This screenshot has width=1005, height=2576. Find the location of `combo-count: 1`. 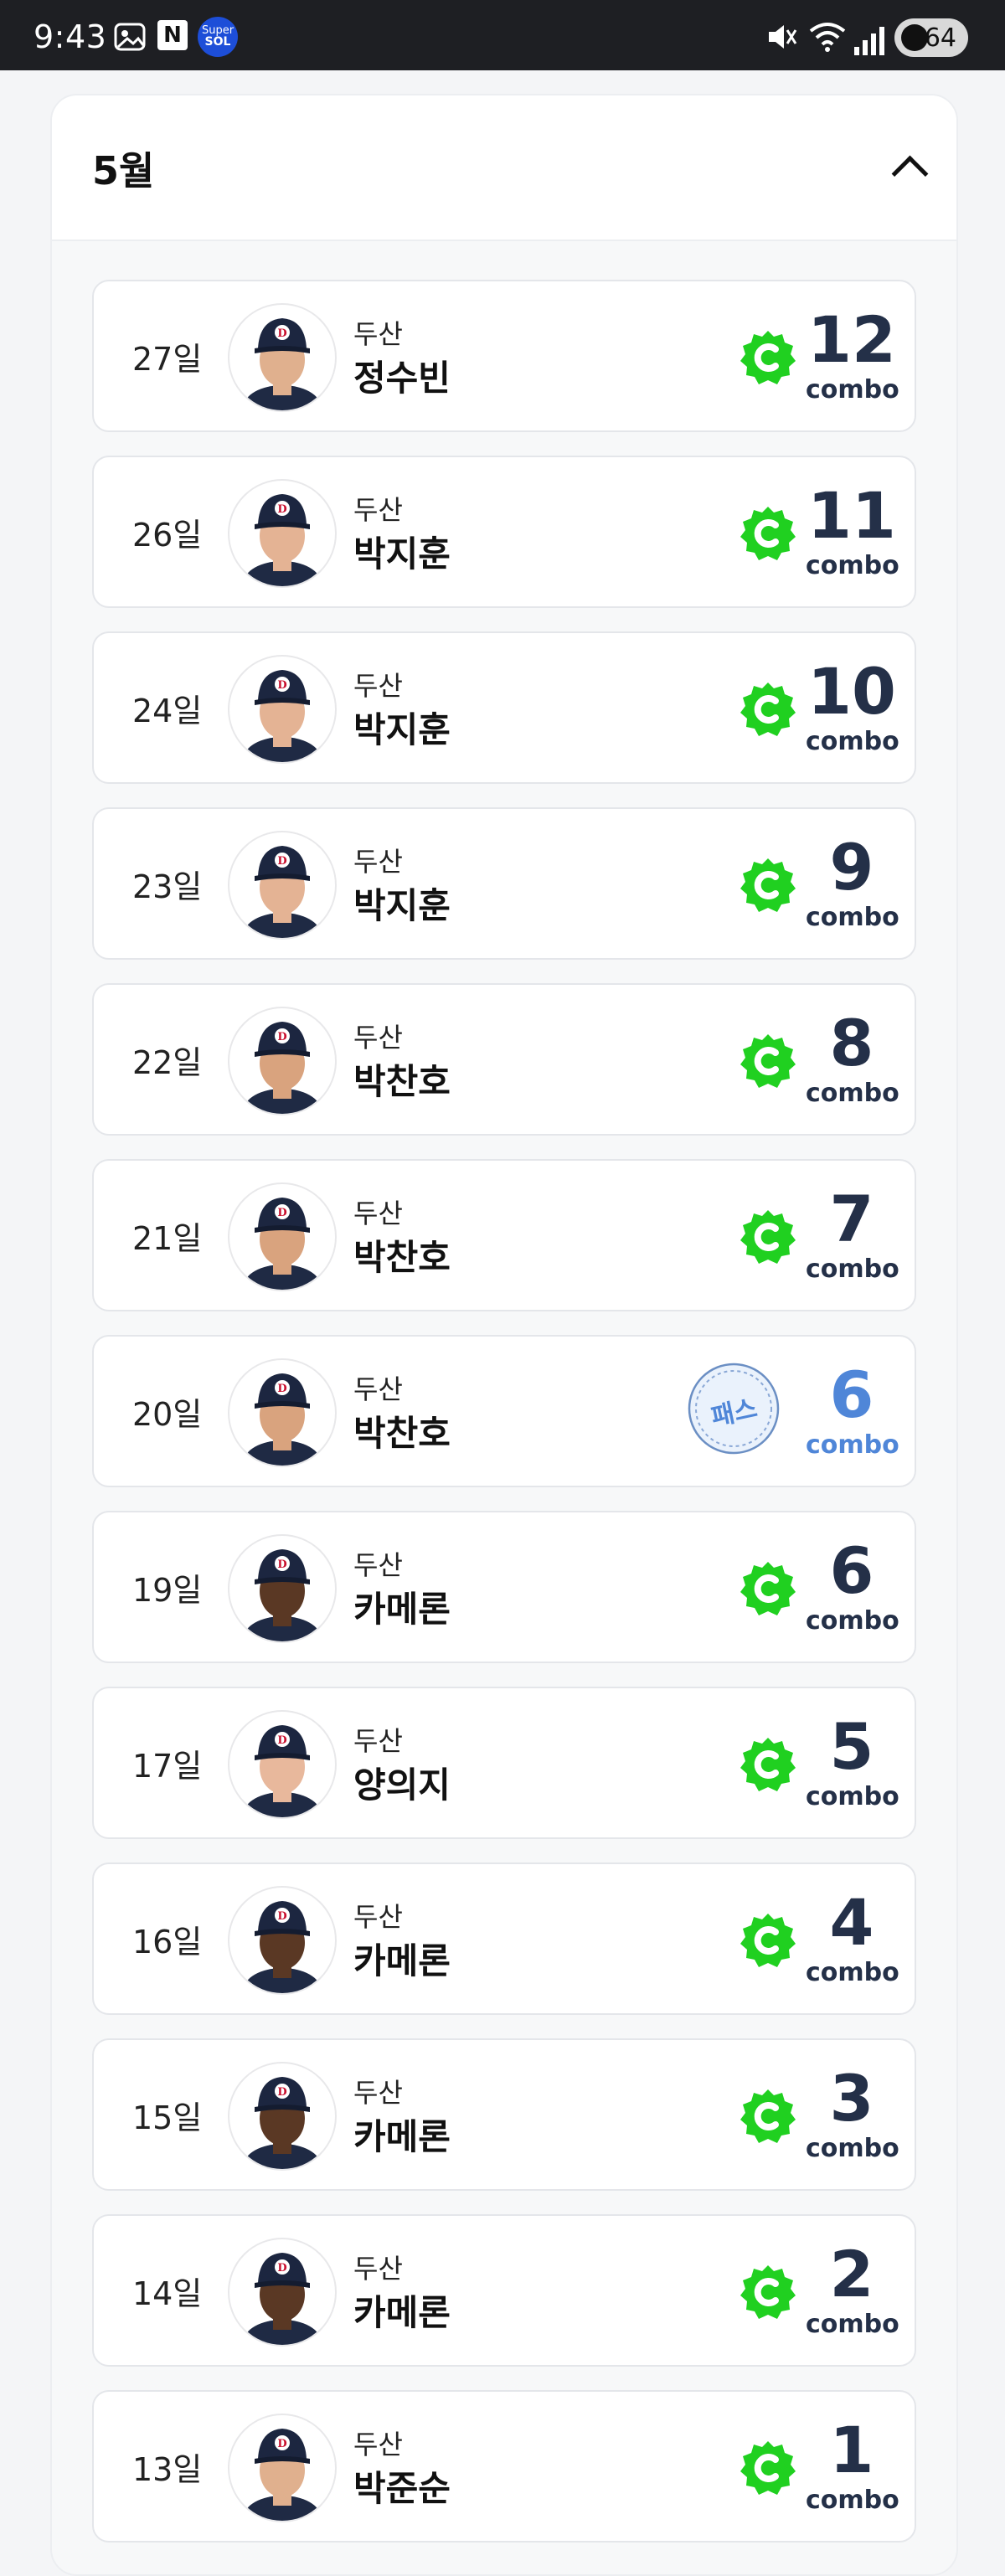

combo-count: 1 is located at coordinates (851, 2450).